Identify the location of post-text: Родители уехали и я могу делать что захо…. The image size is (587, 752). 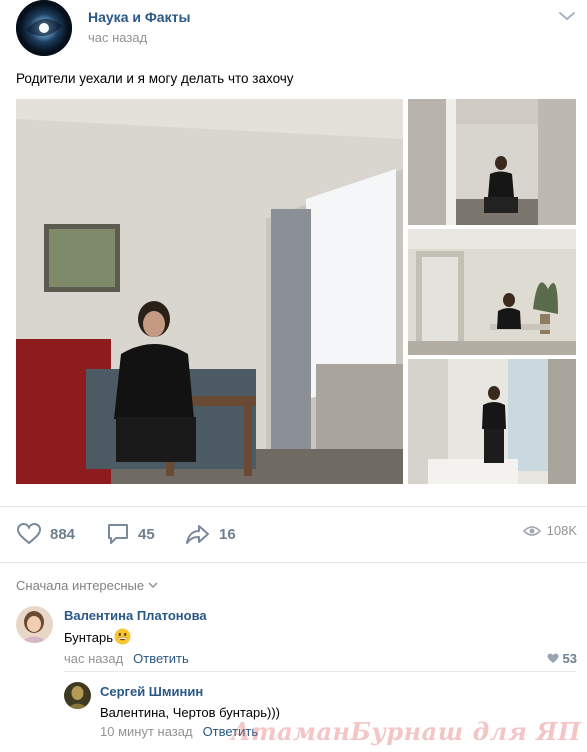
(155, 78).